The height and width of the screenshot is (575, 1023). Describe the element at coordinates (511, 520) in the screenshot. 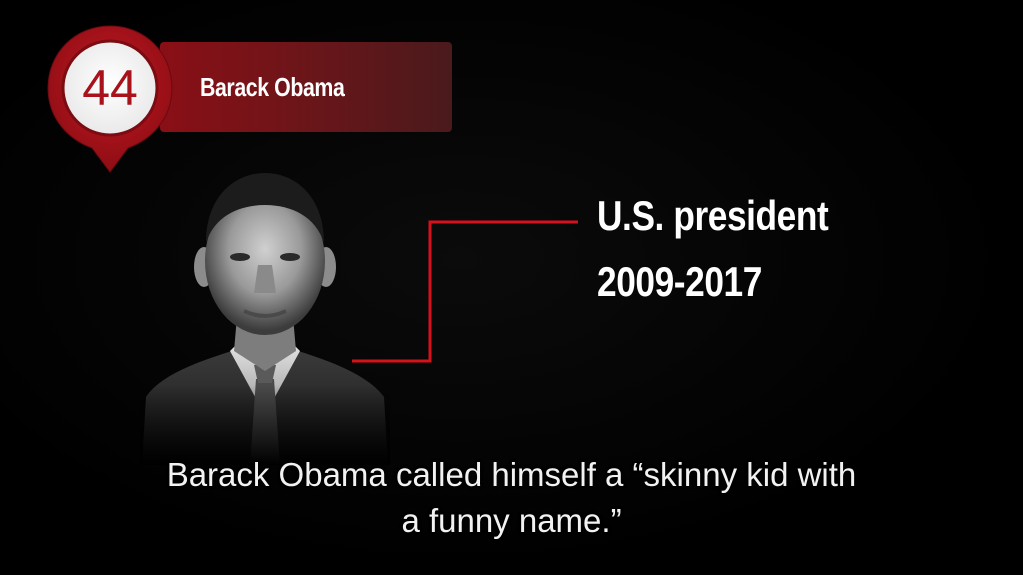

I see `caption-line-2: a funny name.”` at that location.